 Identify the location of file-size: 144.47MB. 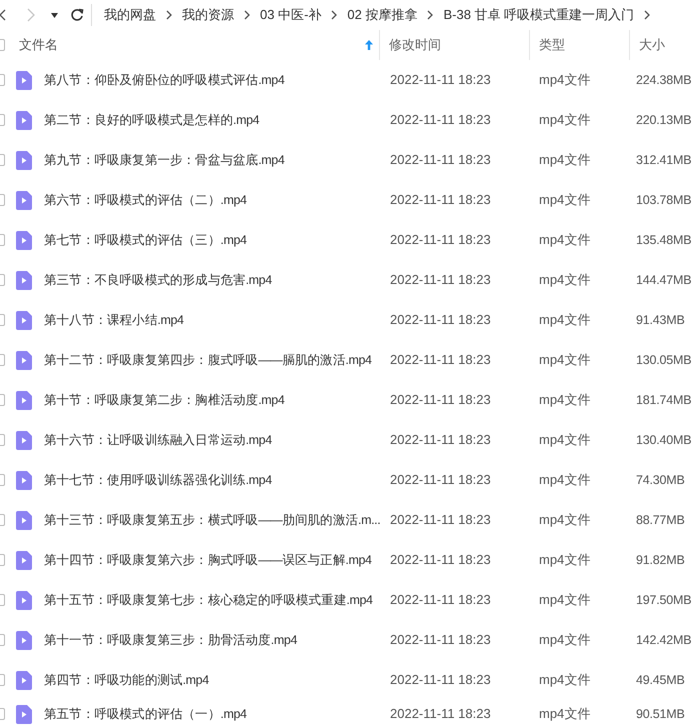
(664, 280).